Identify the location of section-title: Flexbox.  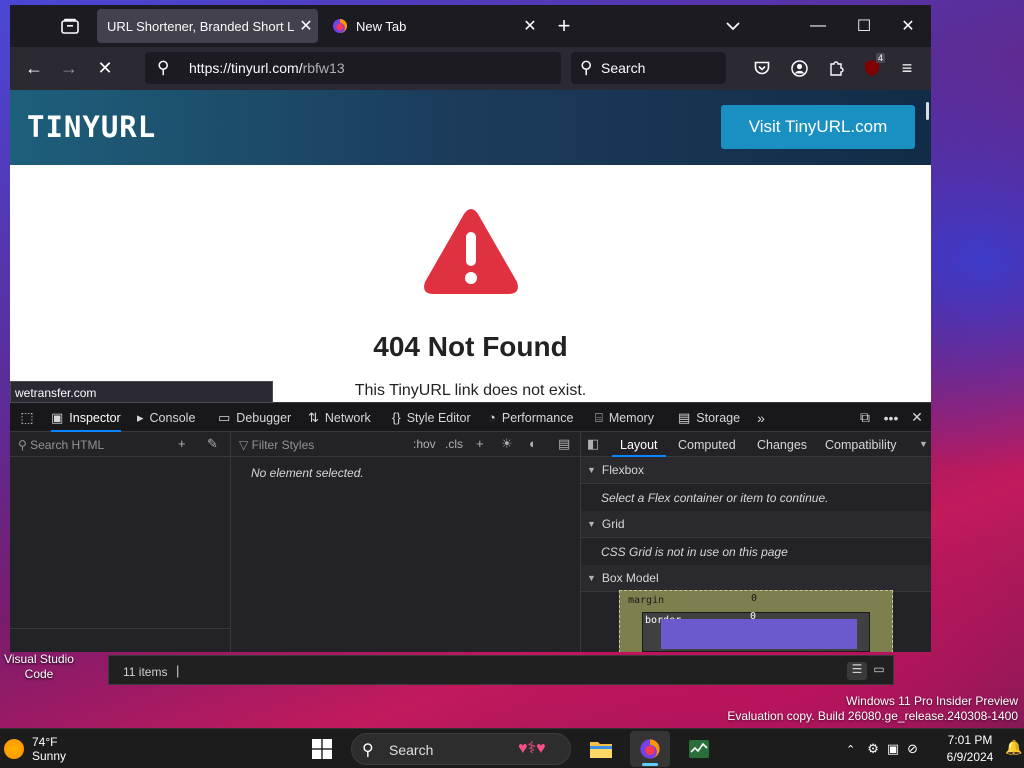
(622, 470).